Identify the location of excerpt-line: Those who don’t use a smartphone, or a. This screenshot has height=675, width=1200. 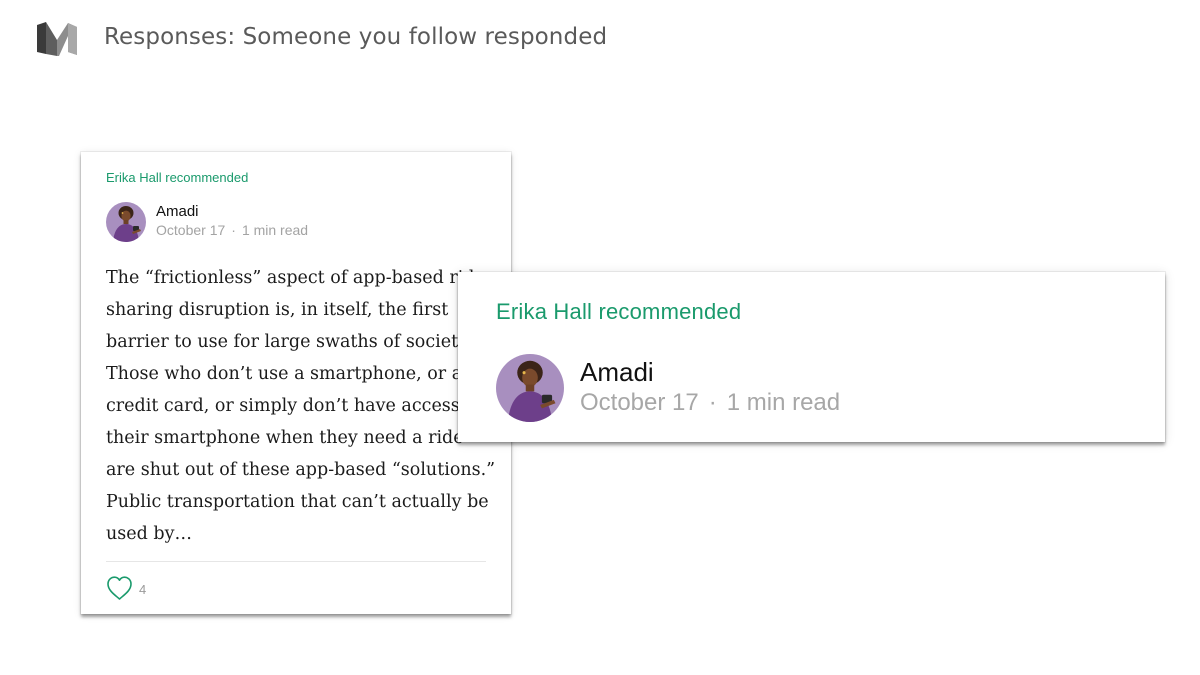
(284, 374).